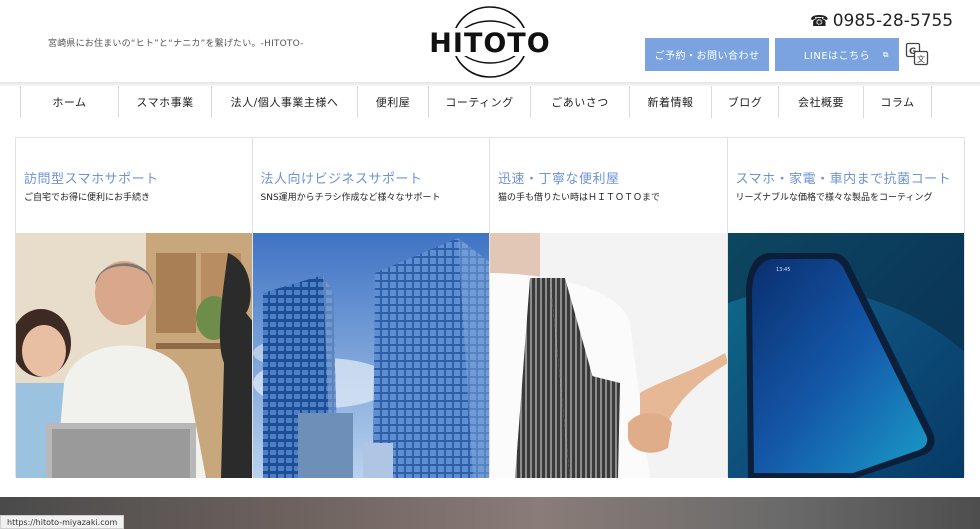  Describe the element at coordinates (134, 355) in the screenshot. I see `seniors-with-laptop-photo` at that location.